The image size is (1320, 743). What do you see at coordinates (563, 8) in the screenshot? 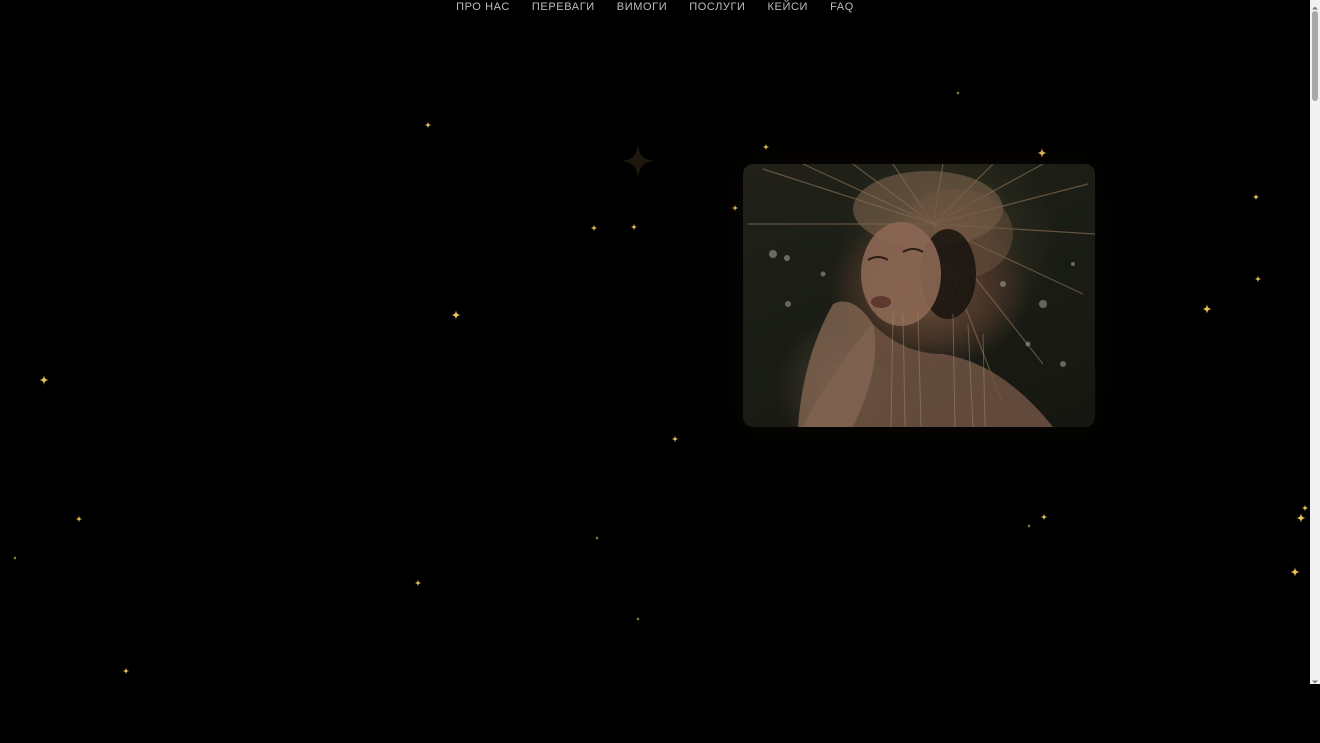
I see `nav-item-advantages: ПЕРЕВАГИ` at bounding box center [563, 8].